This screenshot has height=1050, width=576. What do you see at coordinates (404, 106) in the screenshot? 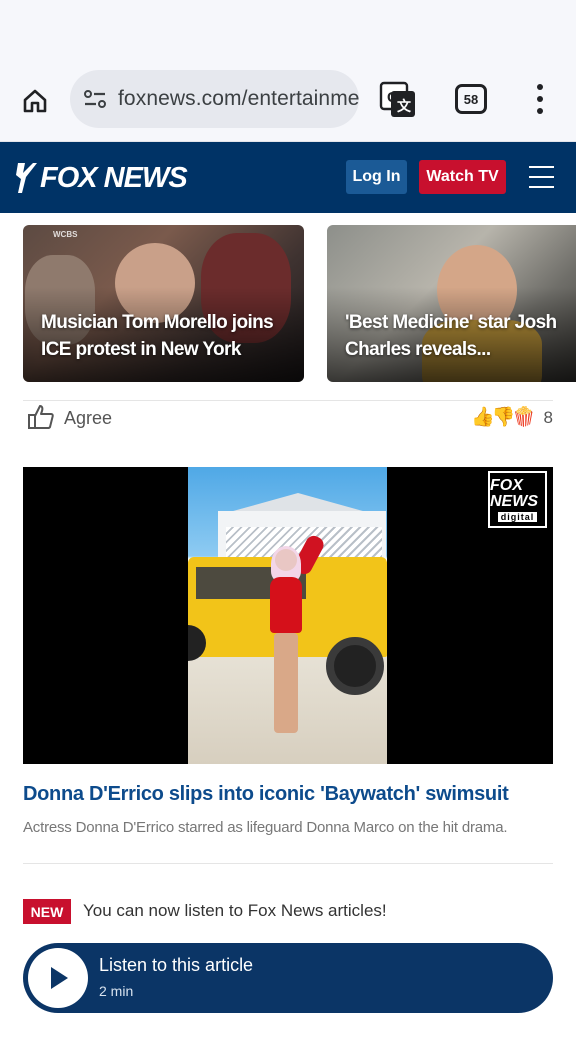
I see `svg-text: 文` at bounding box center [404, 106].